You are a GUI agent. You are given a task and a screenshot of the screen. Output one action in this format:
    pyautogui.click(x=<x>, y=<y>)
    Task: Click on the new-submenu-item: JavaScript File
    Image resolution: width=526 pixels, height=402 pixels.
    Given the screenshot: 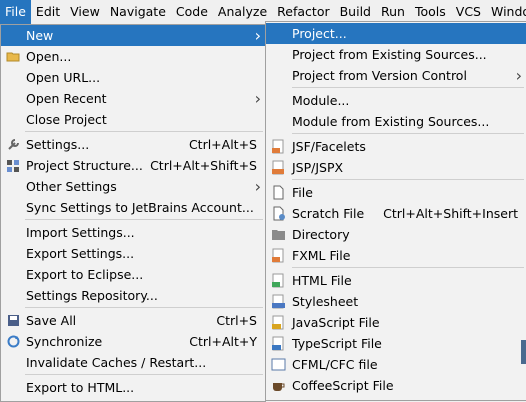 What is the action you would take?
    pyautogui.click(x=396, y=322)
    